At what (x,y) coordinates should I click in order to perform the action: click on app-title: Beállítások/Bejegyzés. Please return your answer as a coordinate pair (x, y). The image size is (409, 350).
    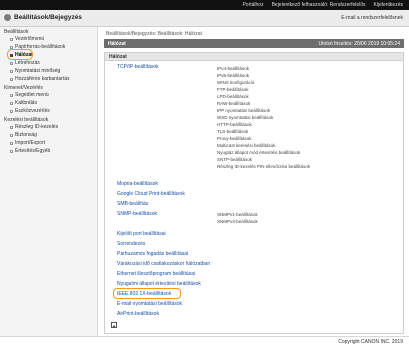
    Looking at the image, I should click on (43, 17).